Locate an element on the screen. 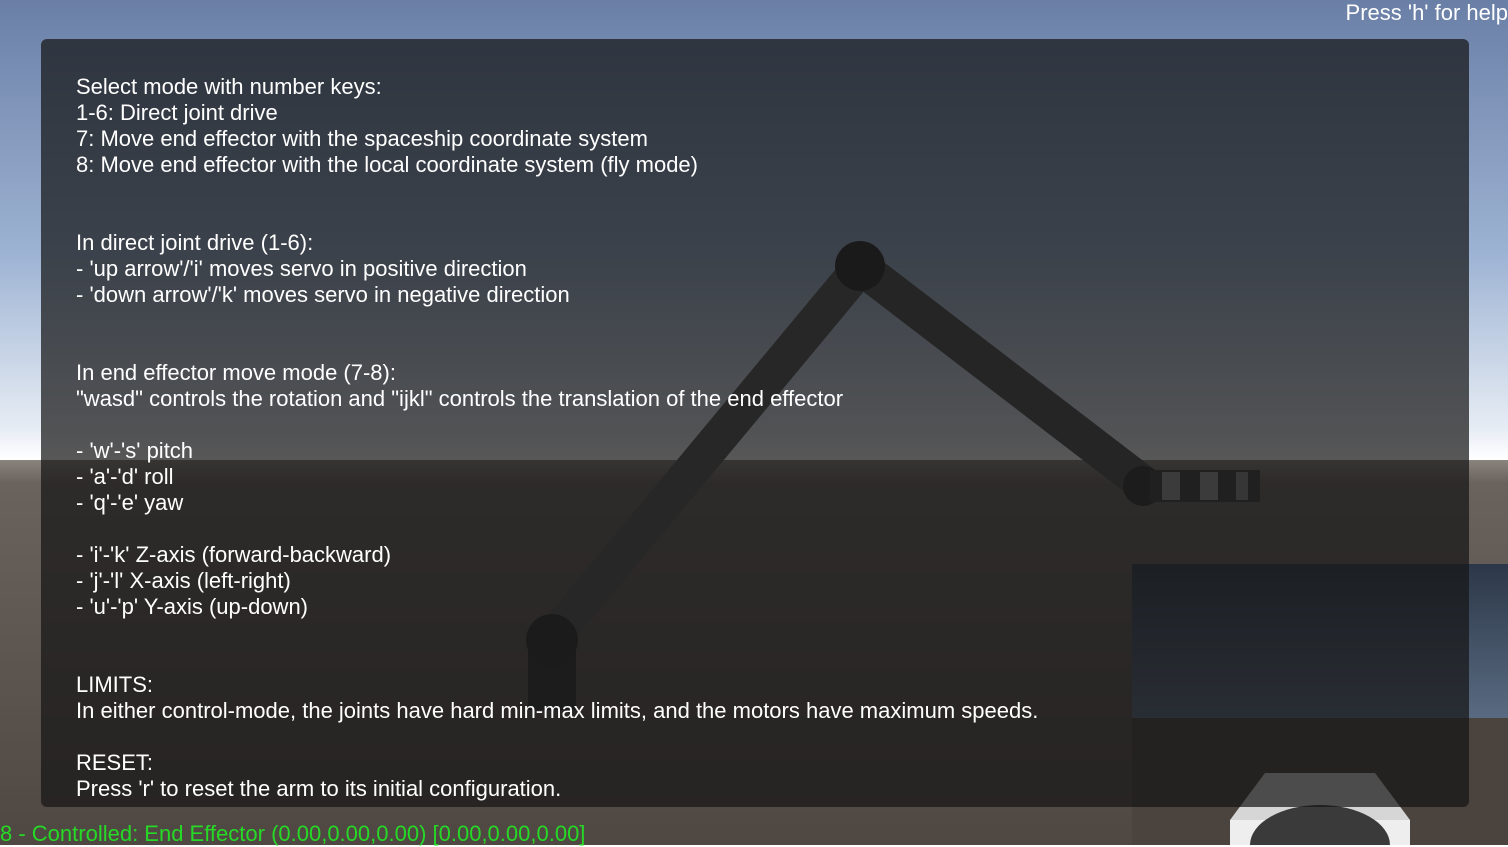  direct-drive-heading: In direct joint drive (1-6): is located at coordinates (195, 242).